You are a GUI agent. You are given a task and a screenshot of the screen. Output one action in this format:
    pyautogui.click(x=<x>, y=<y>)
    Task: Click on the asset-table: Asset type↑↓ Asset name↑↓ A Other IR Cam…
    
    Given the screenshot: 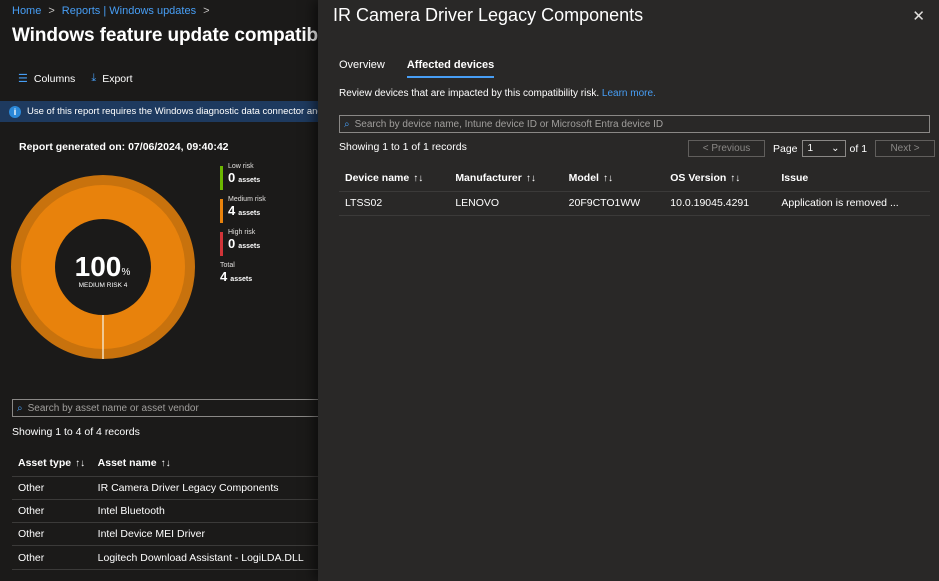 What is the action you would take?
    pyautogui.click(x=165, y=510)
    